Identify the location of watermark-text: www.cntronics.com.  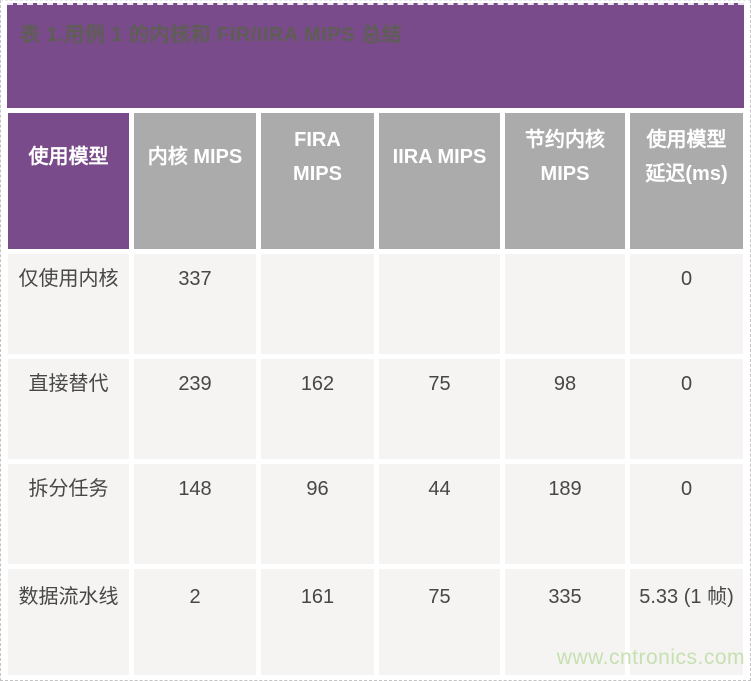
(650, 657).